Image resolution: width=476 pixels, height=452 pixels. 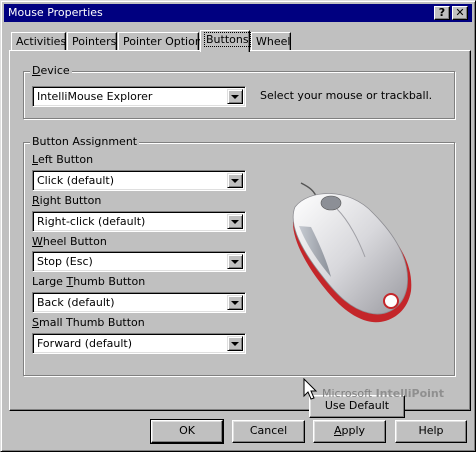 What do you see at coordinates (85, 141) in the screenshot?
I see `button-assignment-label: Button Assignment` at bounding box center [85, 141].